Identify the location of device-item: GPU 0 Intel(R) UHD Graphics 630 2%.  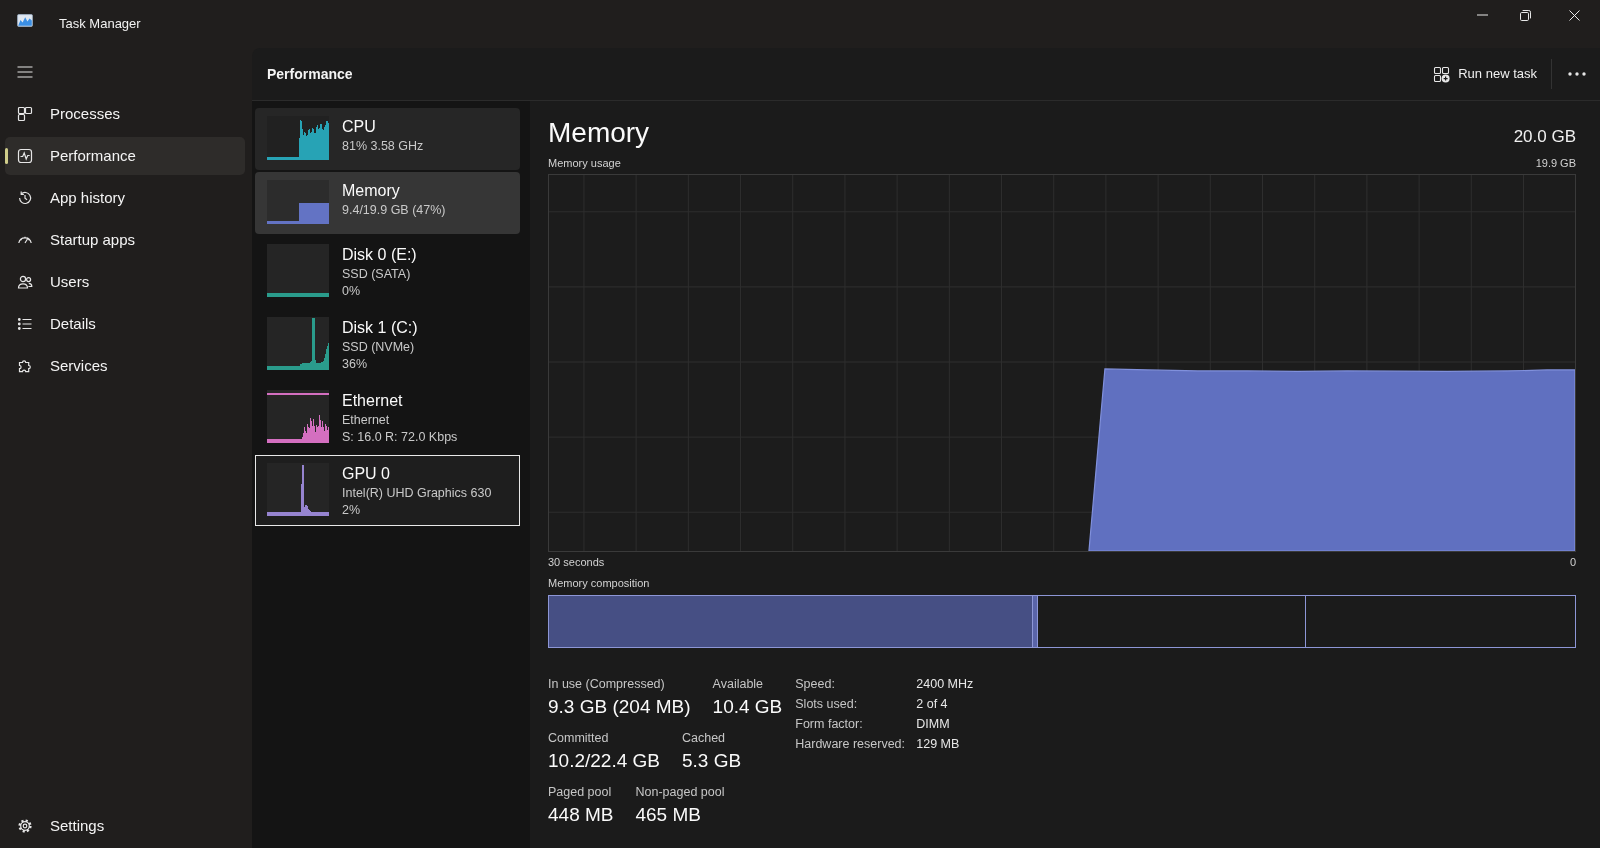
(387, 490).